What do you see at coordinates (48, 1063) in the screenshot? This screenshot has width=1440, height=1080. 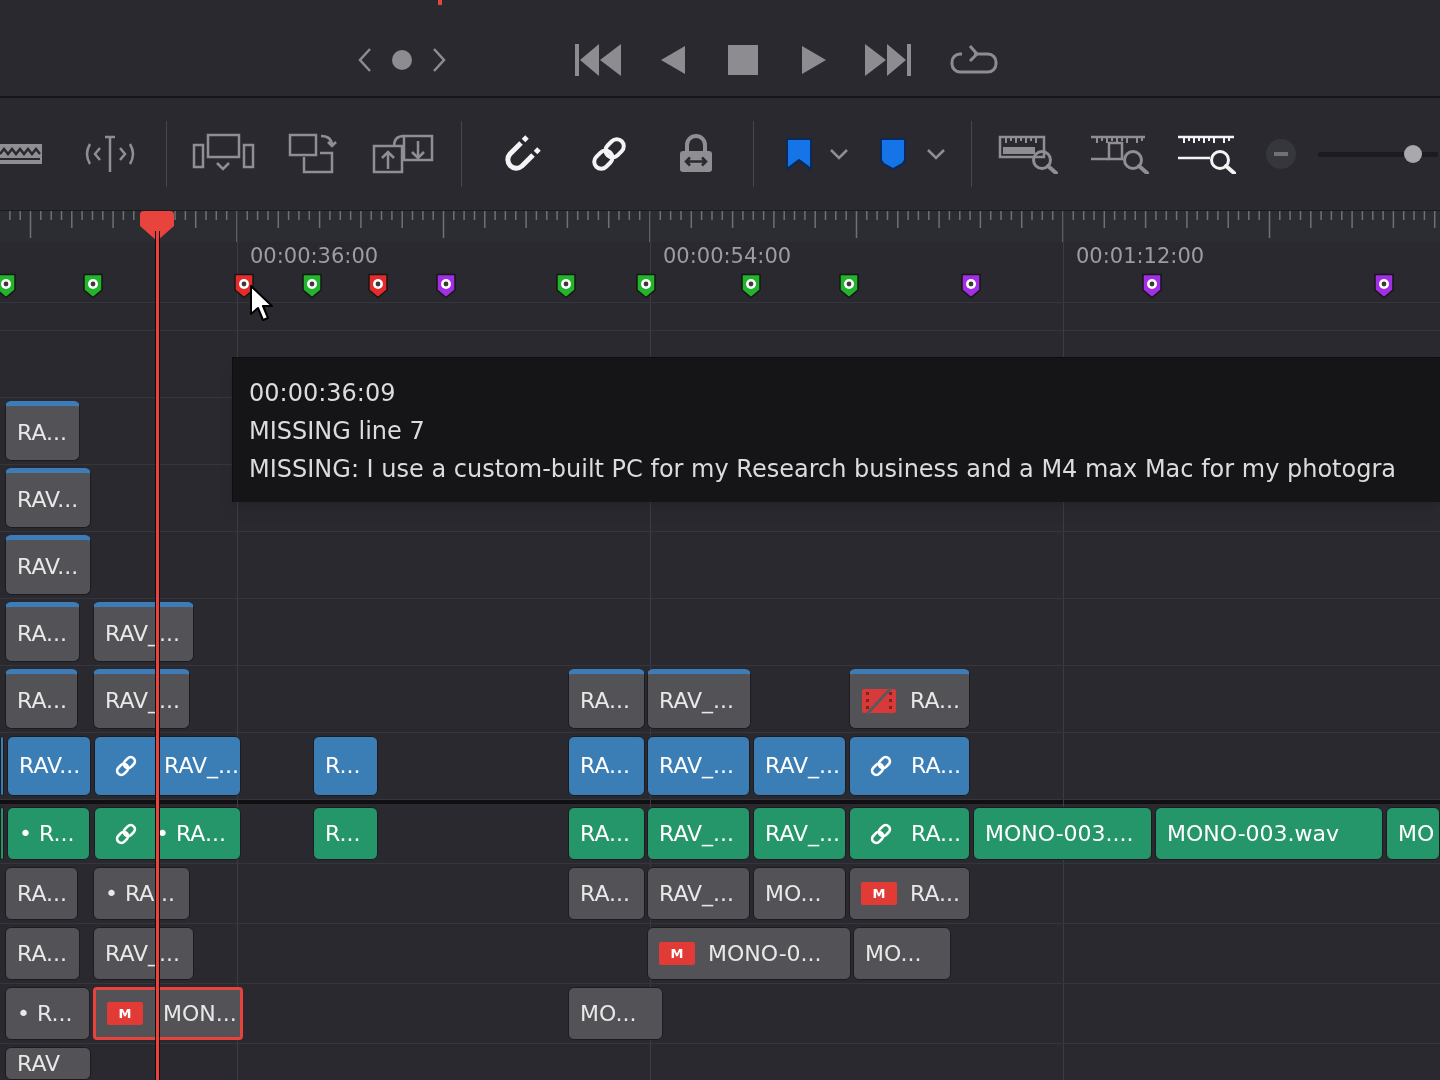 I see `audio-clip: RAV` at bounding box center [48, 1063].